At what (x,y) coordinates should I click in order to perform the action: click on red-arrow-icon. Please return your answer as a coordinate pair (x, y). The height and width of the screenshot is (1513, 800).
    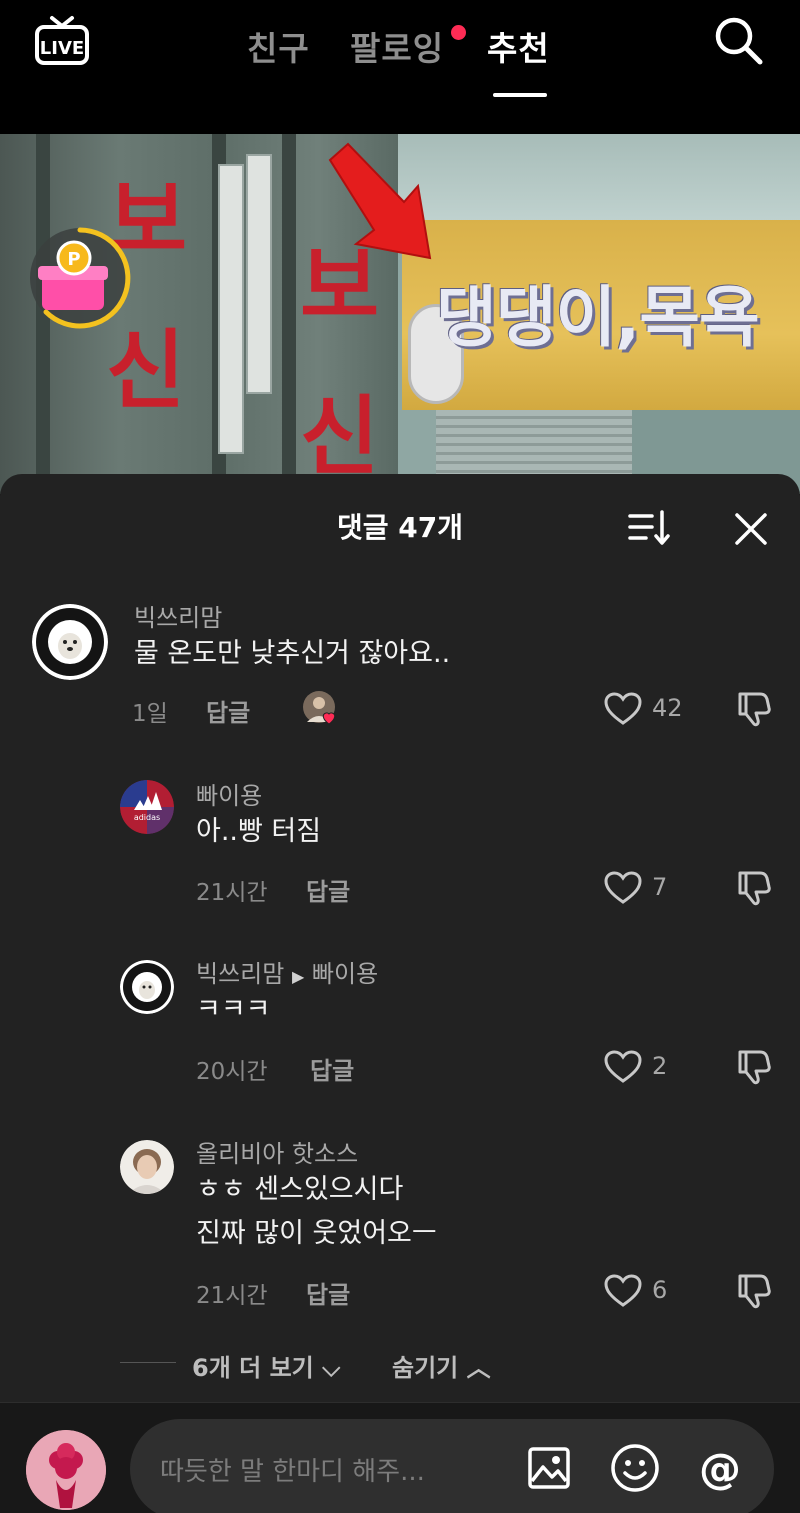
    Looking at the image, I should click on (380, 201).